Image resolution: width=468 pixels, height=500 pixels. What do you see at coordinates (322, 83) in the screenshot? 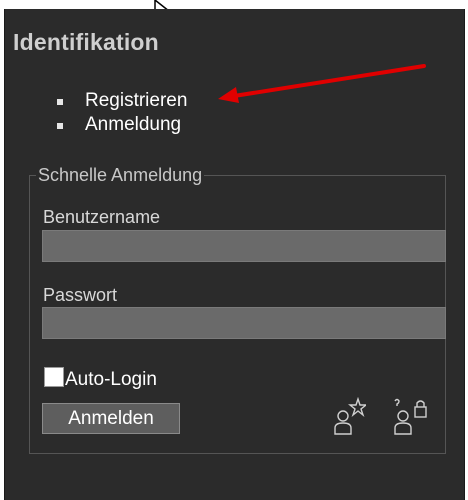
I see `annotation-arrow-icon` at bounding box center [322, 83].